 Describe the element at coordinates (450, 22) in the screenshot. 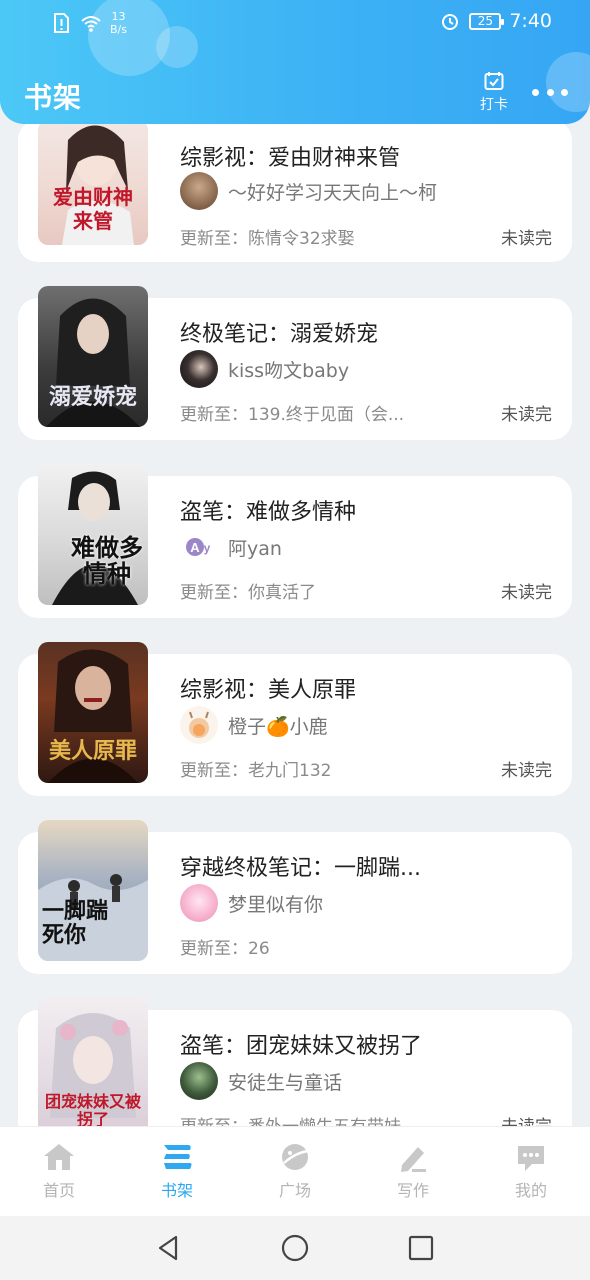

I see `alarm-icon` at that location.